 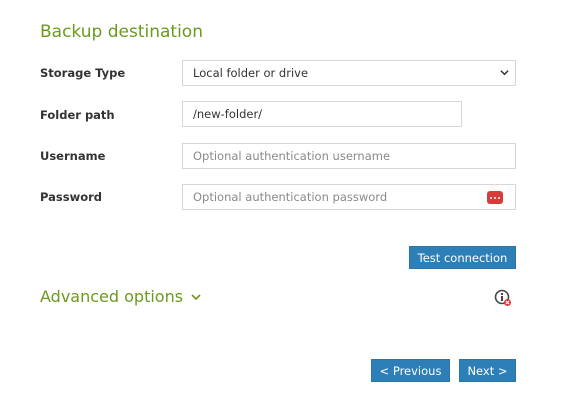 I want to click on advanced-options-toggle: Advanced options, so click(x=120, y=296).